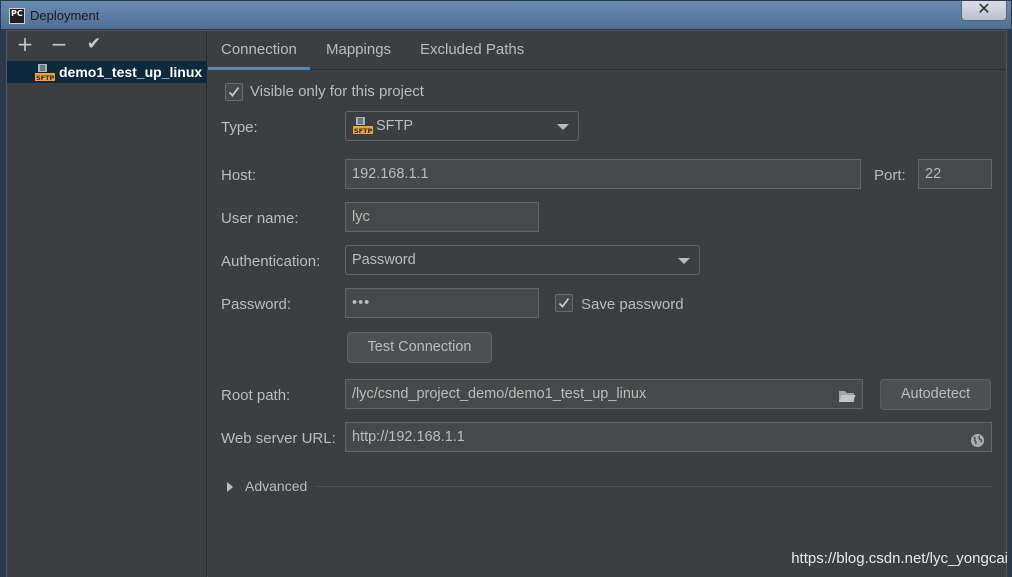 This screenshot has width=1012, height=577. Describe the element at coordinates (337, 91) in the screenshot. I see `visible-only-label: Visible only for this project` at that location.